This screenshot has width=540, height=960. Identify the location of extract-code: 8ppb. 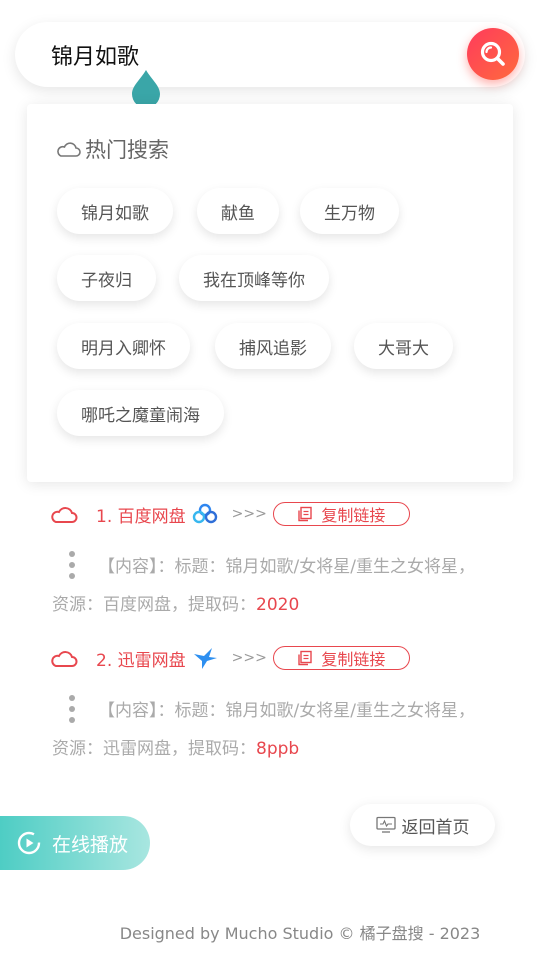
(278, 749).